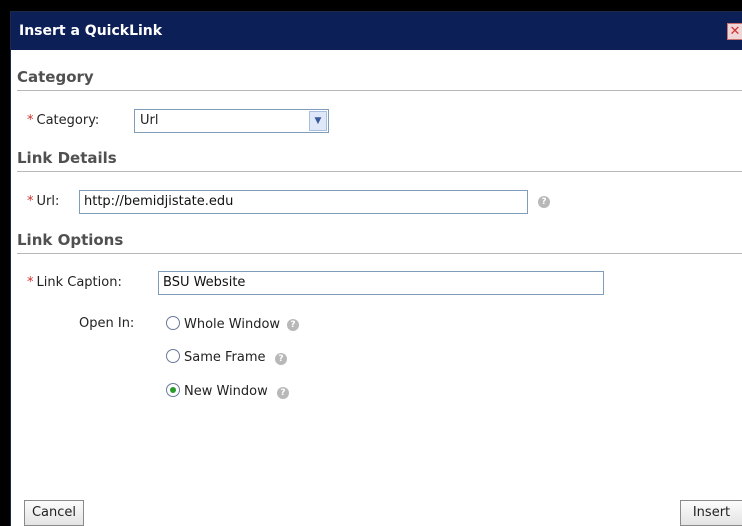  Describe the element at coordinates (379, 160) in the screenshot. I see `section-link-details: Link Details` at that location.